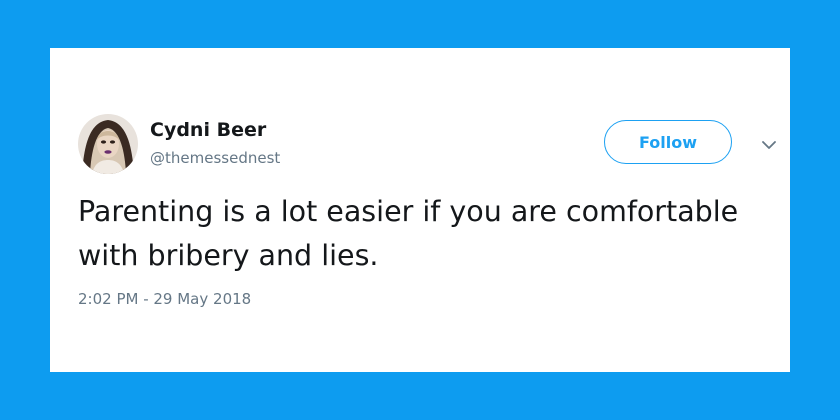  What do you see at coordinates (164, 299) in the screenshot?
I see `tweet-timestamp: 2:02 PM - 29 May 2018` at bounding box center [164, 299].